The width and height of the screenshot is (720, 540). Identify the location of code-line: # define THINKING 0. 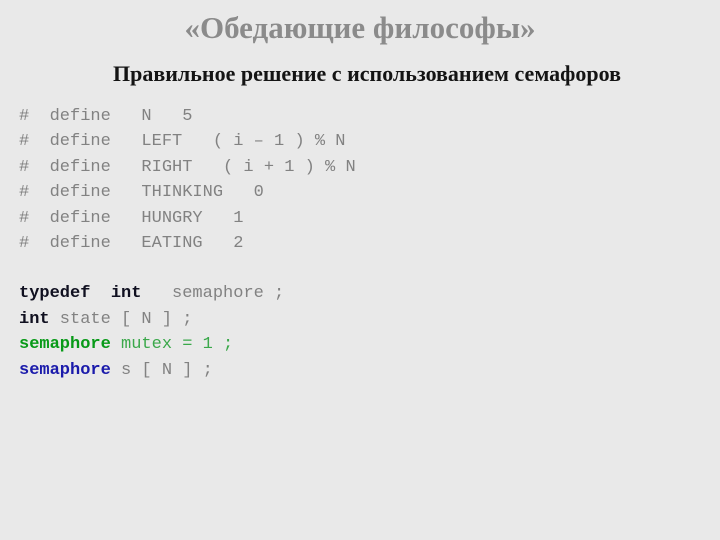
(349, 192).